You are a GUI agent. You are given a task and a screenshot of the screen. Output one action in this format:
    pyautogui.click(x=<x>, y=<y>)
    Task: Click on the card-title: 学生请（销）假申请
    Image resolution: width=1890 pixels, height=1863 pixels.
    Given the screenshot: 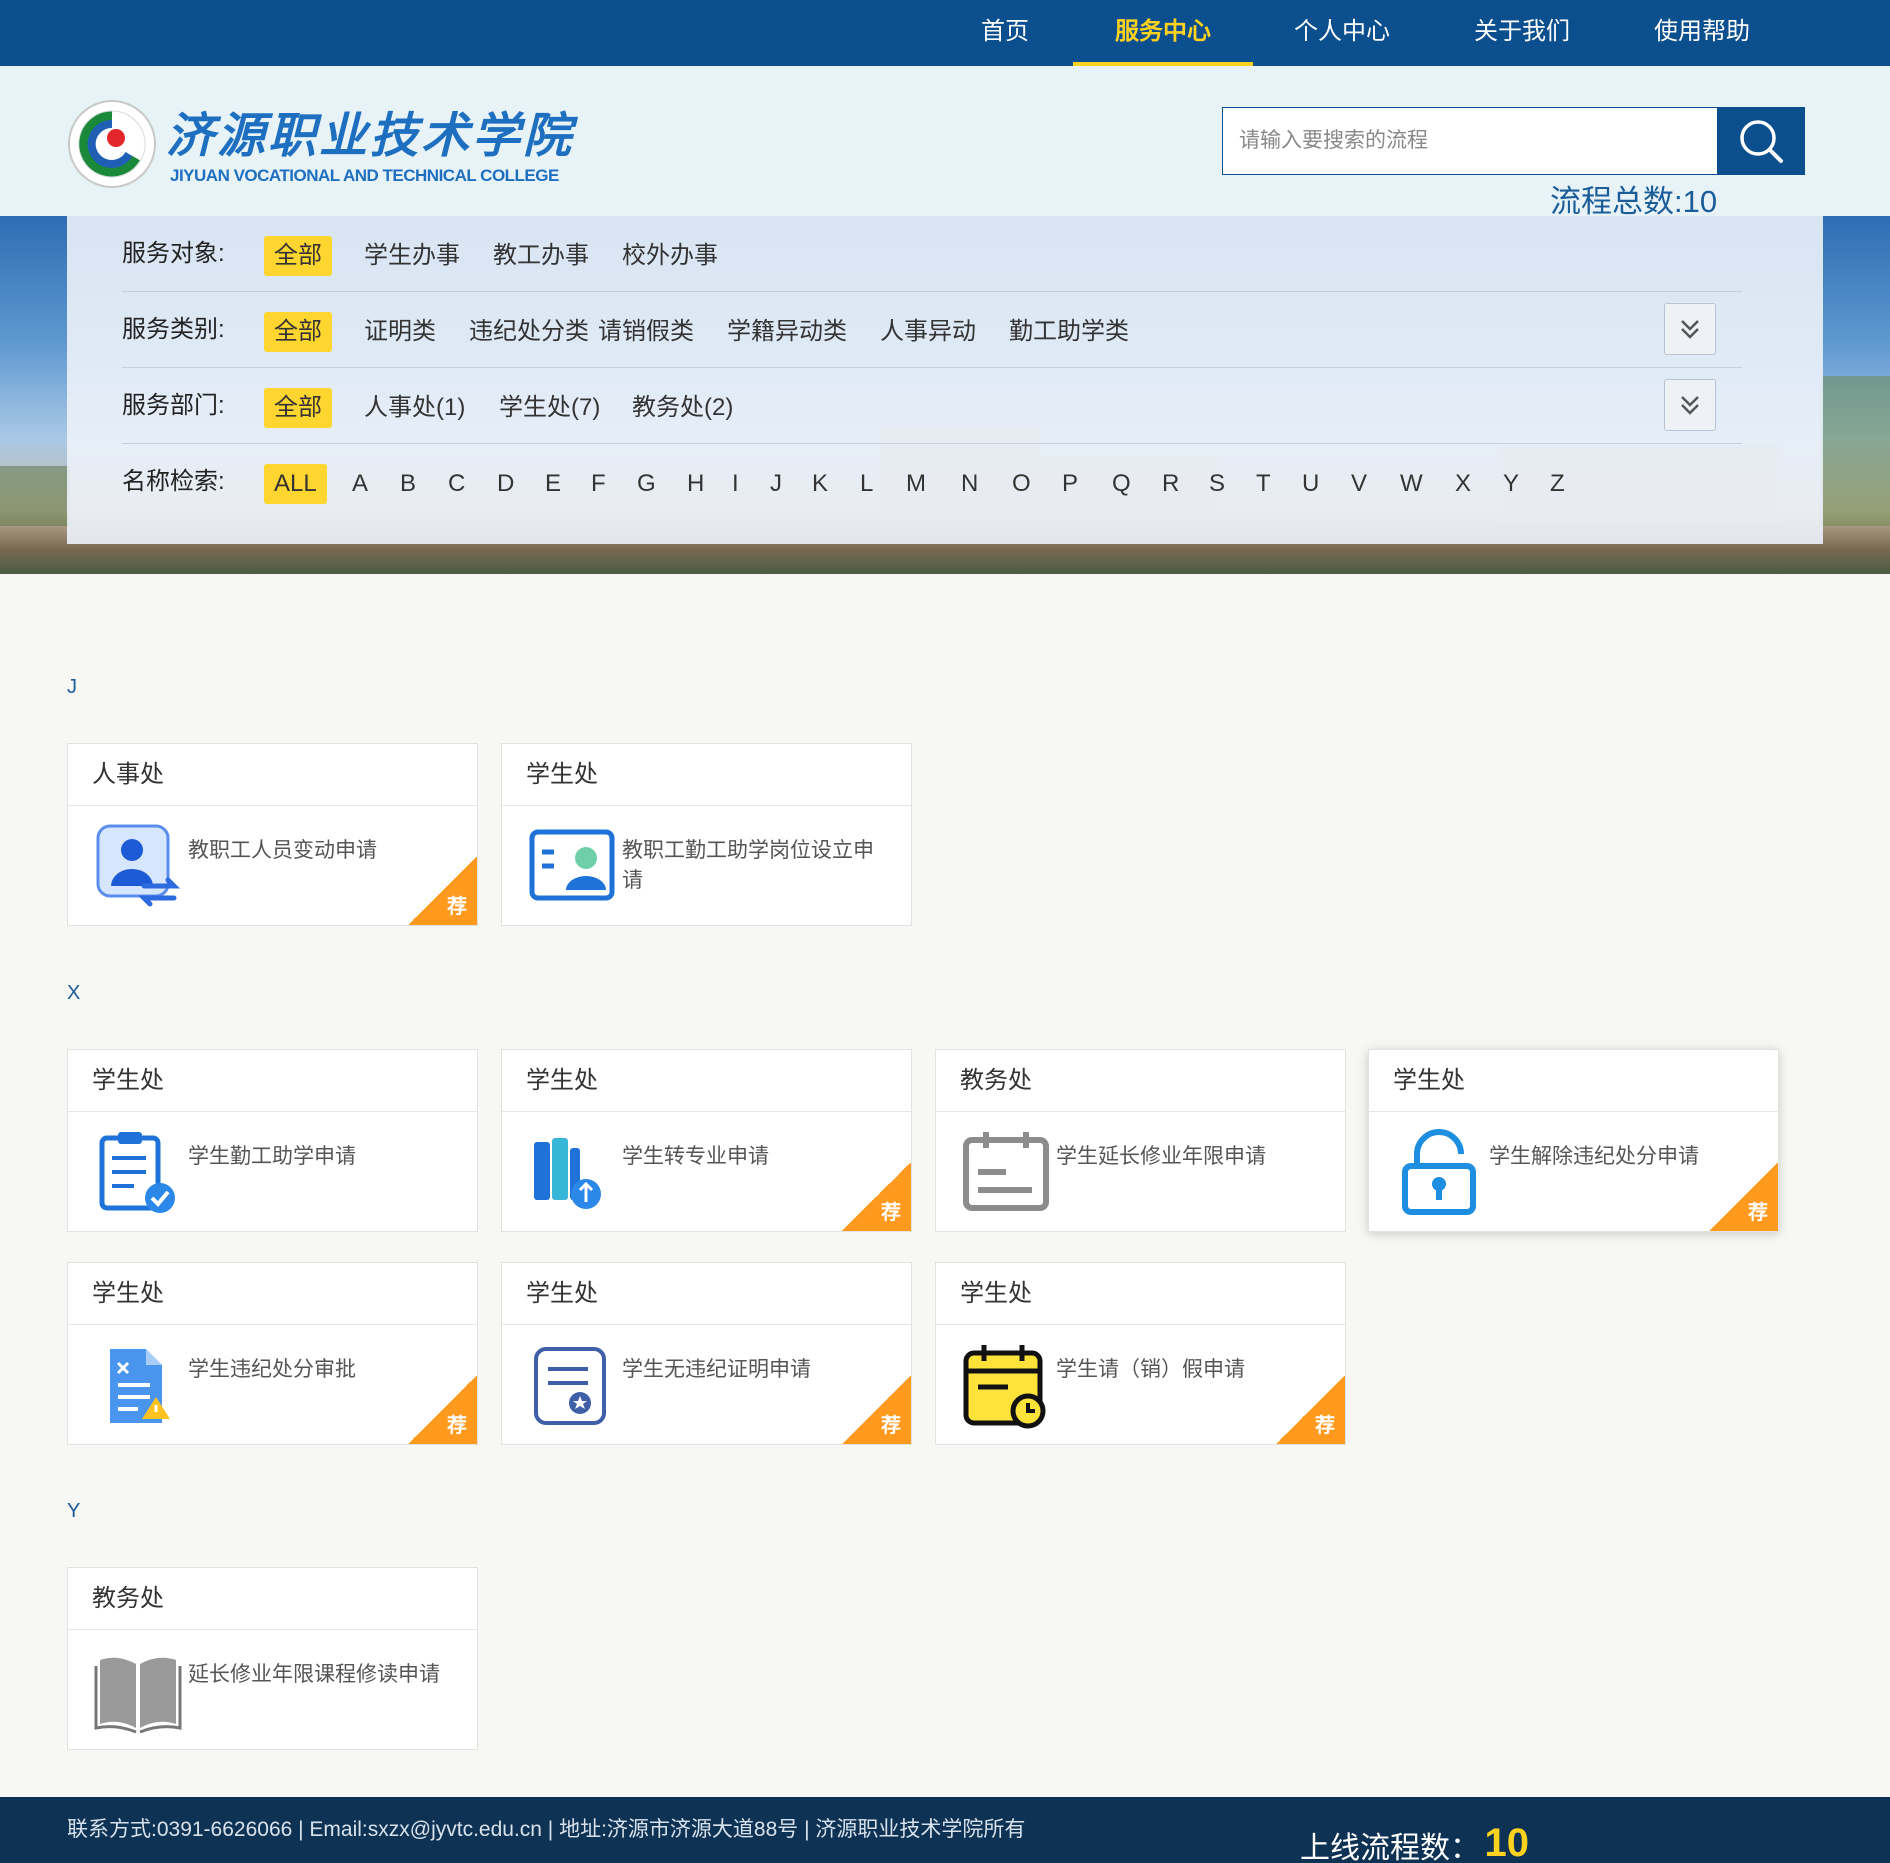 What is the action you would take?
    pyautogui.click(x=1150, y=1369)
    